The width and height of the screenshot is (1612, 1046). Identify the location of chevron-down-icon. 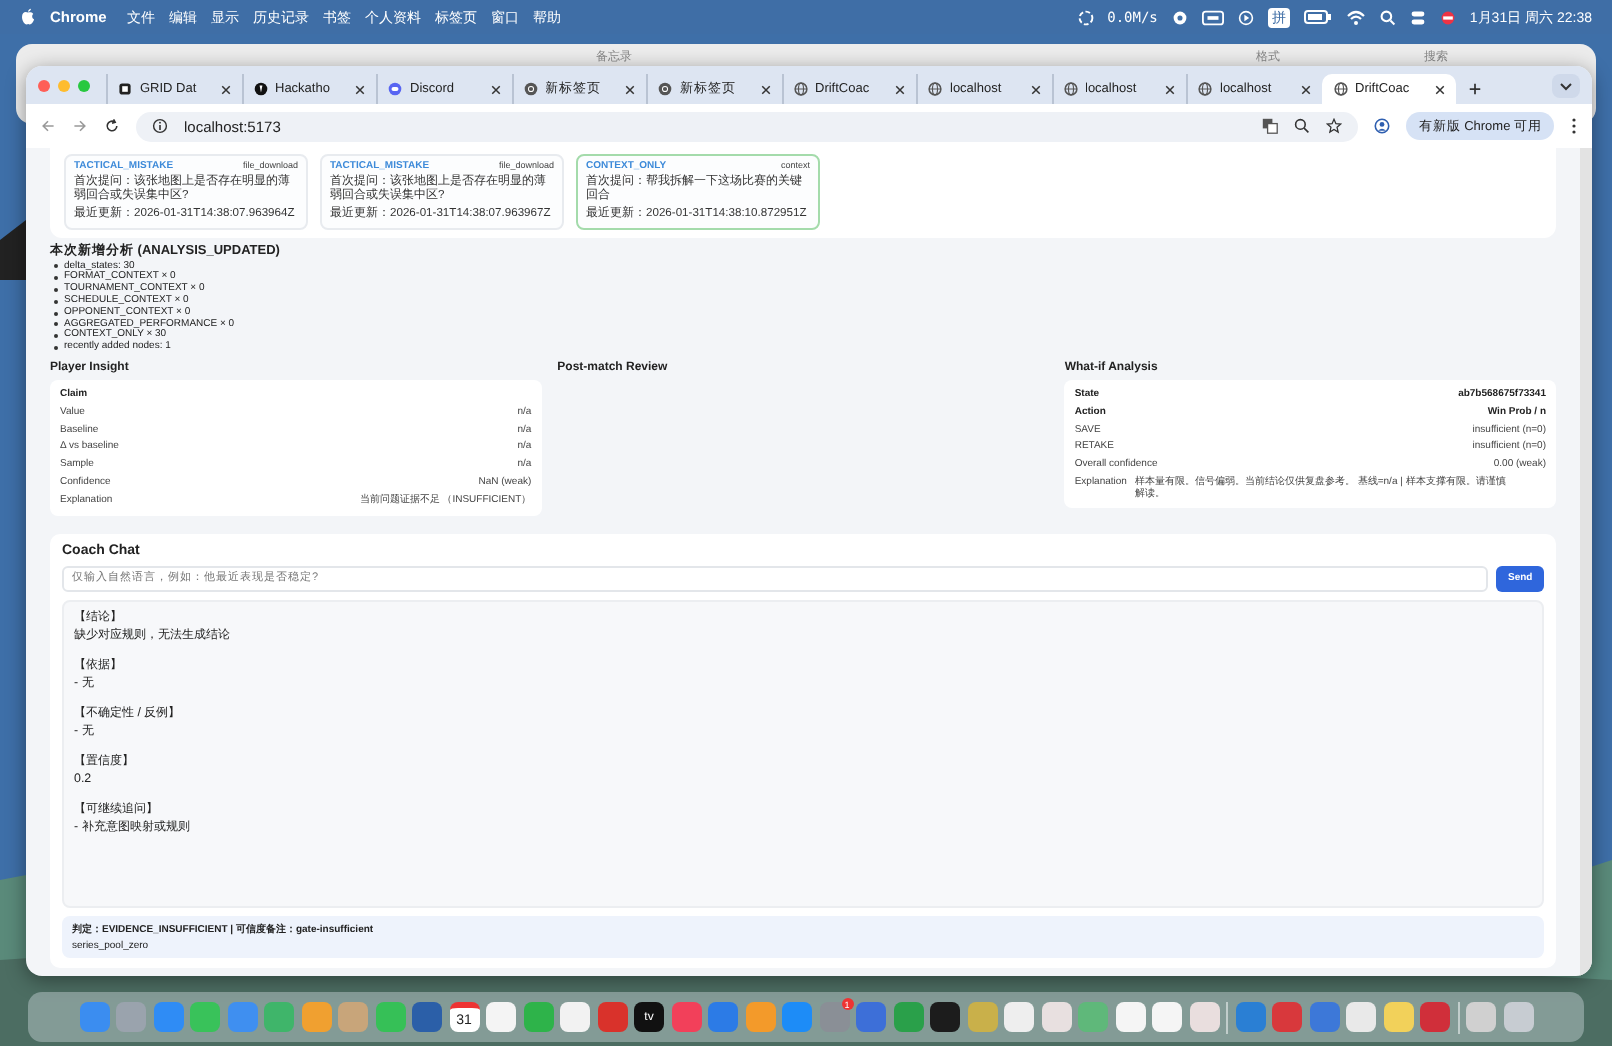
(1566, 85).